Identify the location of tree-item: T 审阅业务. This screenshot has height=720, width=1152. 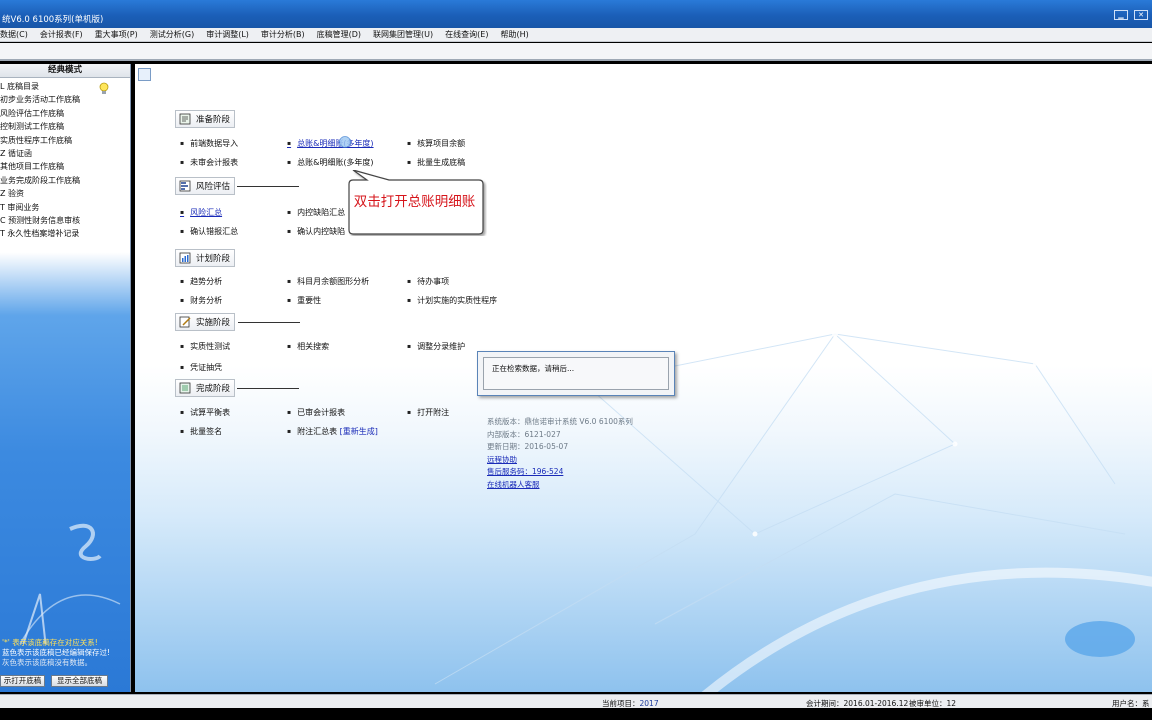
(65, 207).